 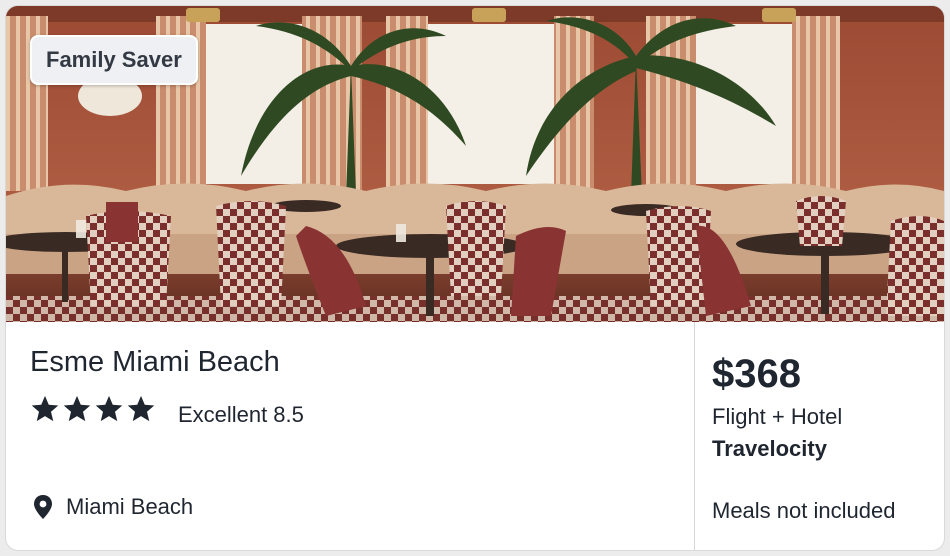 What do you see at coordinates (155, 362) in the screenshot?
I see `hotel-name: Esme Miami Beach` at bounding box center [155, 362].